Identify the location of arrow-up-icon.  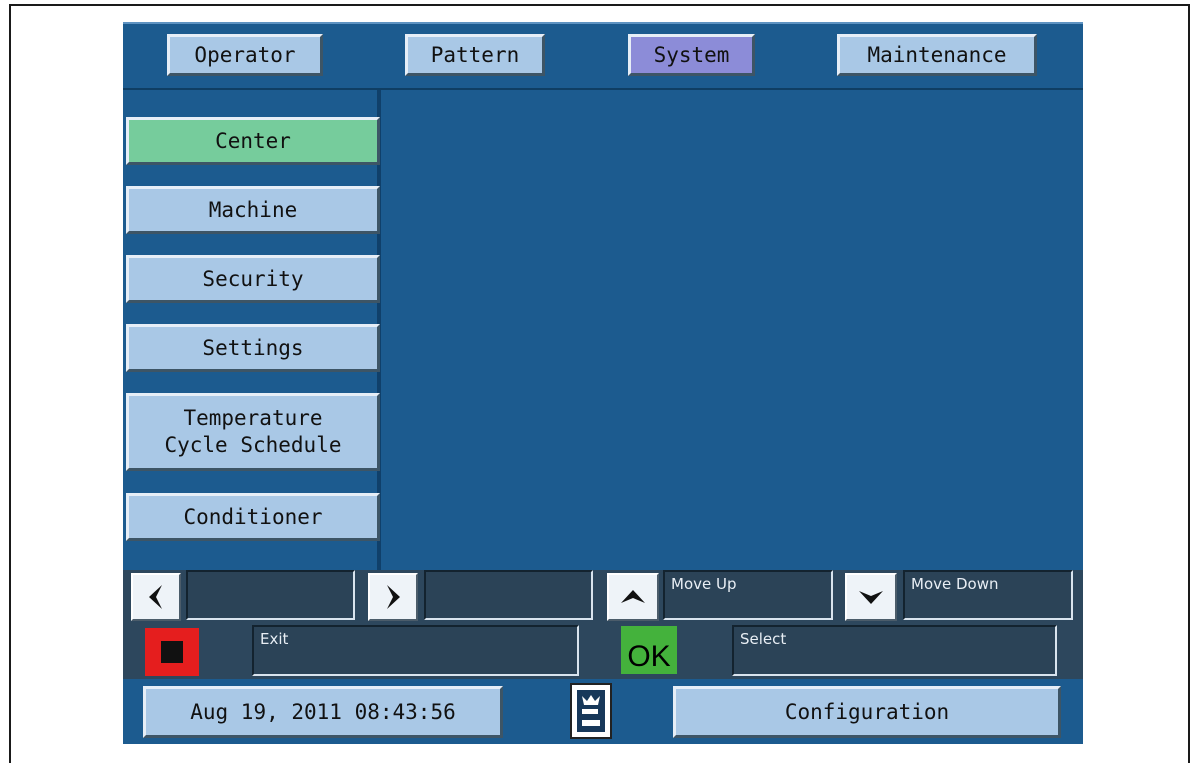
(633, 596).